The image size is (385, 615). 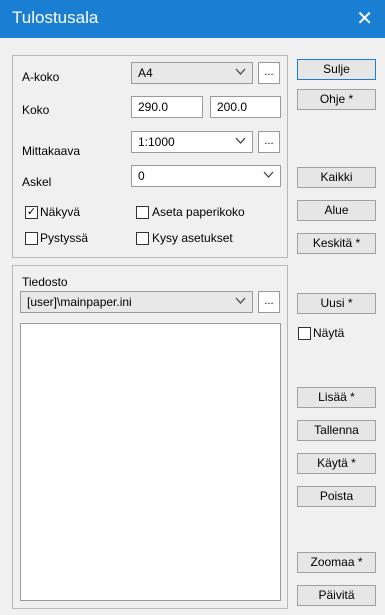 I want to click on center-button: Keskitä *, so click(x=336, y=243).